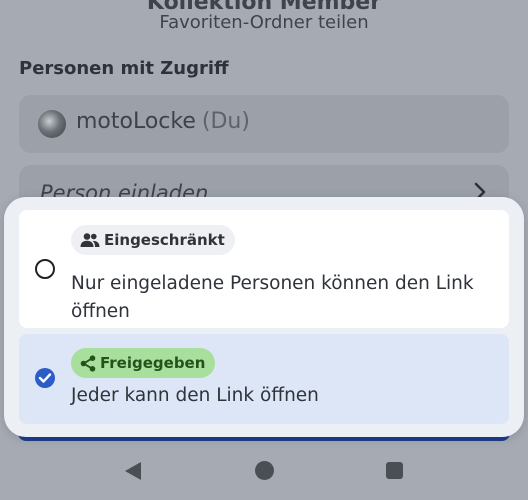  What do you see at coordinates (195, 395) in the screenshot?
I see `shared-description: Jeder kann den Link öffnen` at bounding box center [195, 395].